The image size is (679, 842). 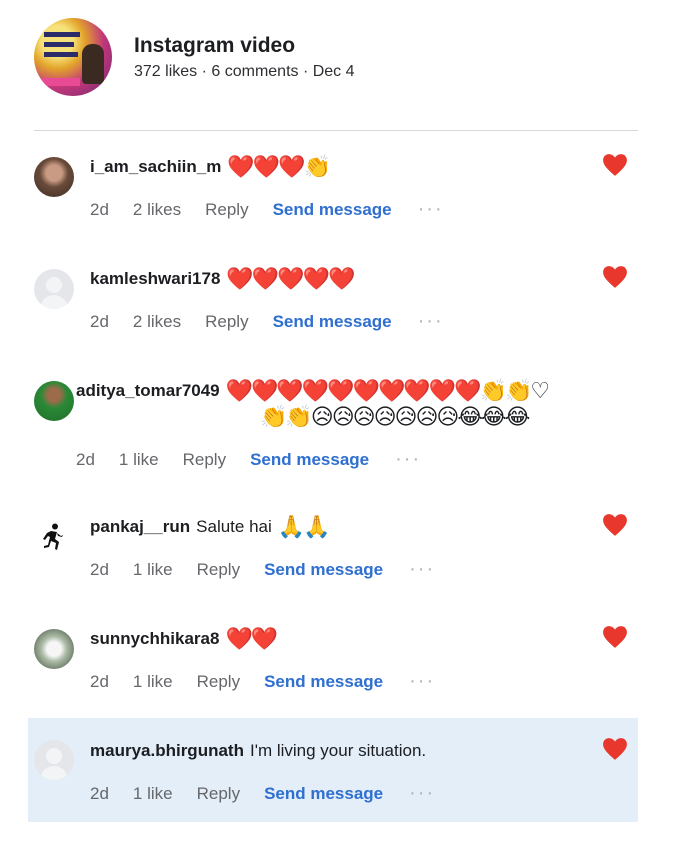 What do you see at coordinates (154, 639) in the screenshot?
I see `comment-username: sunnychhikara8` at bounding box center [154, 639].